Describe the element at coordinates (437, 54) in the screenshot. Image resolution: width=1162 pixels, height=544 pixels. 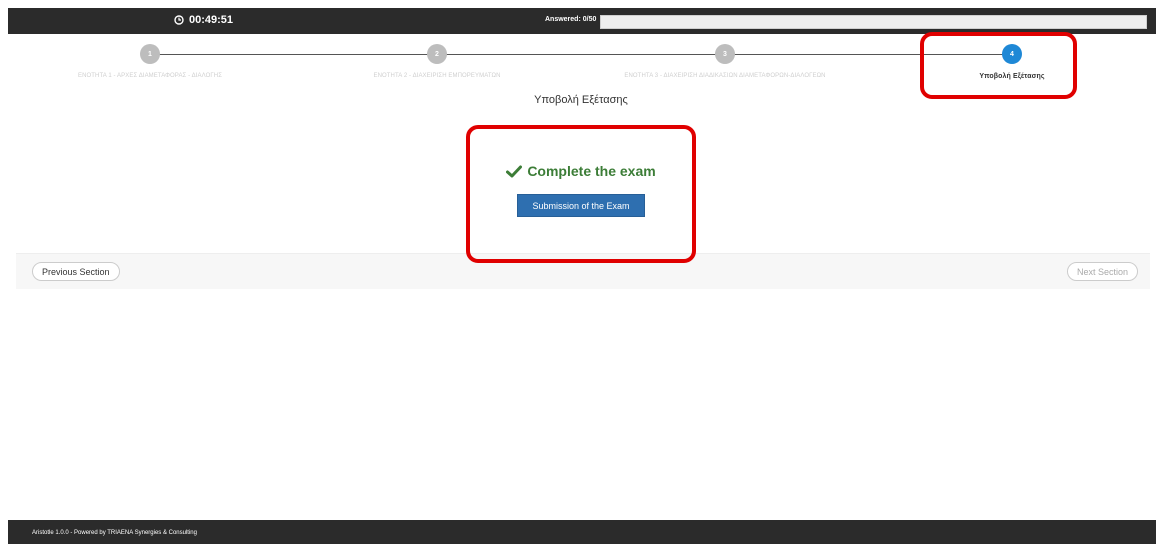
I see `step-number-badge: 2` at that location.